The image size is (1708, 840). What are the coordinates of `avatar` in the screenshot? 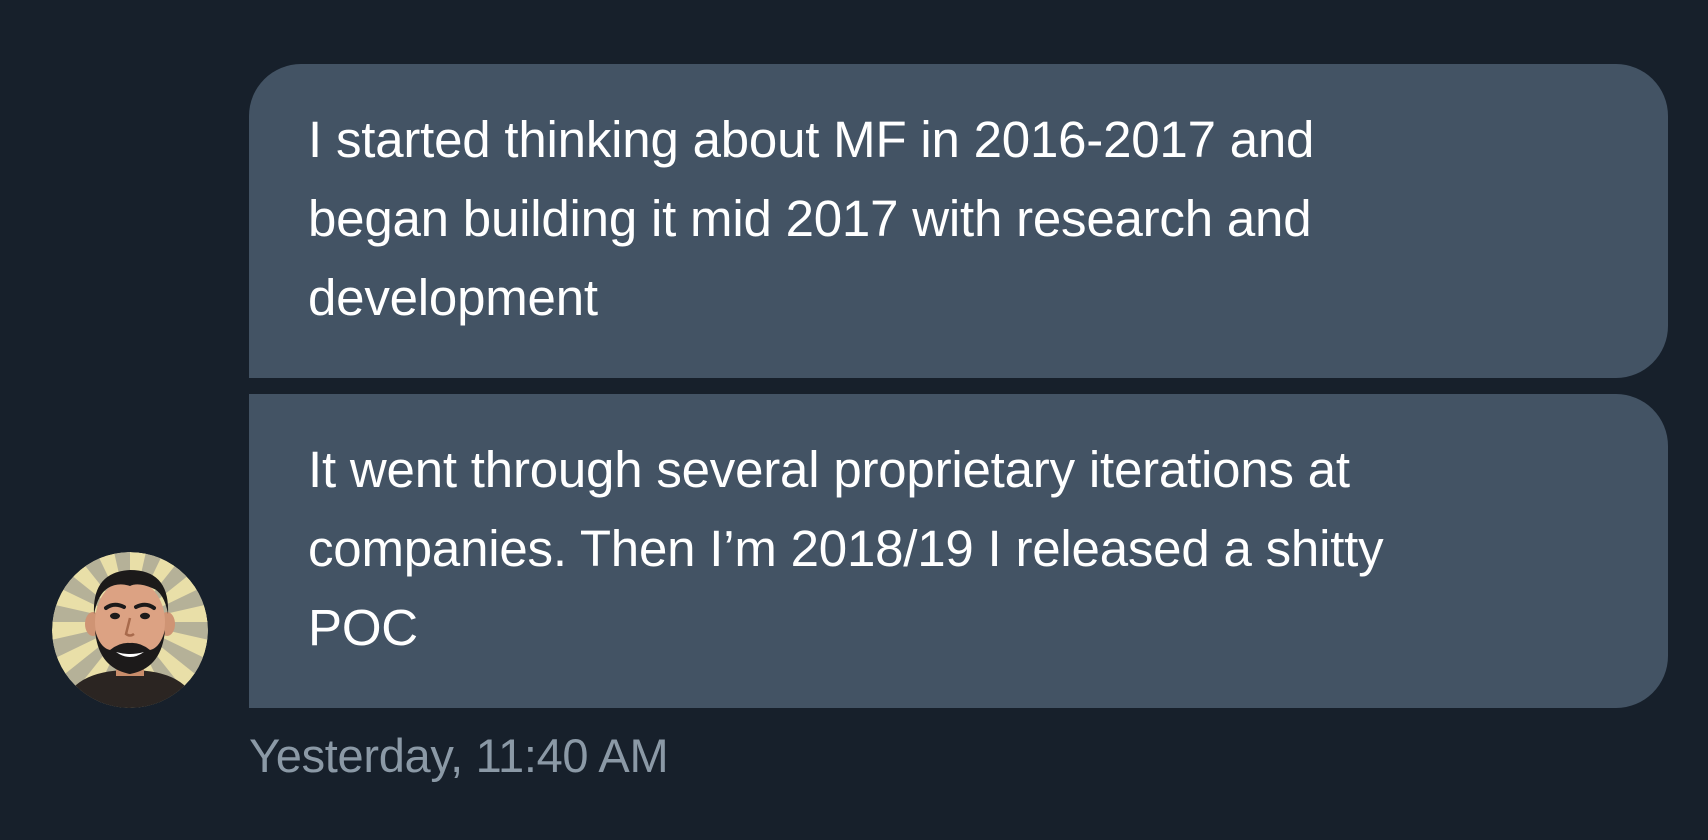 It's located at (130, 630).